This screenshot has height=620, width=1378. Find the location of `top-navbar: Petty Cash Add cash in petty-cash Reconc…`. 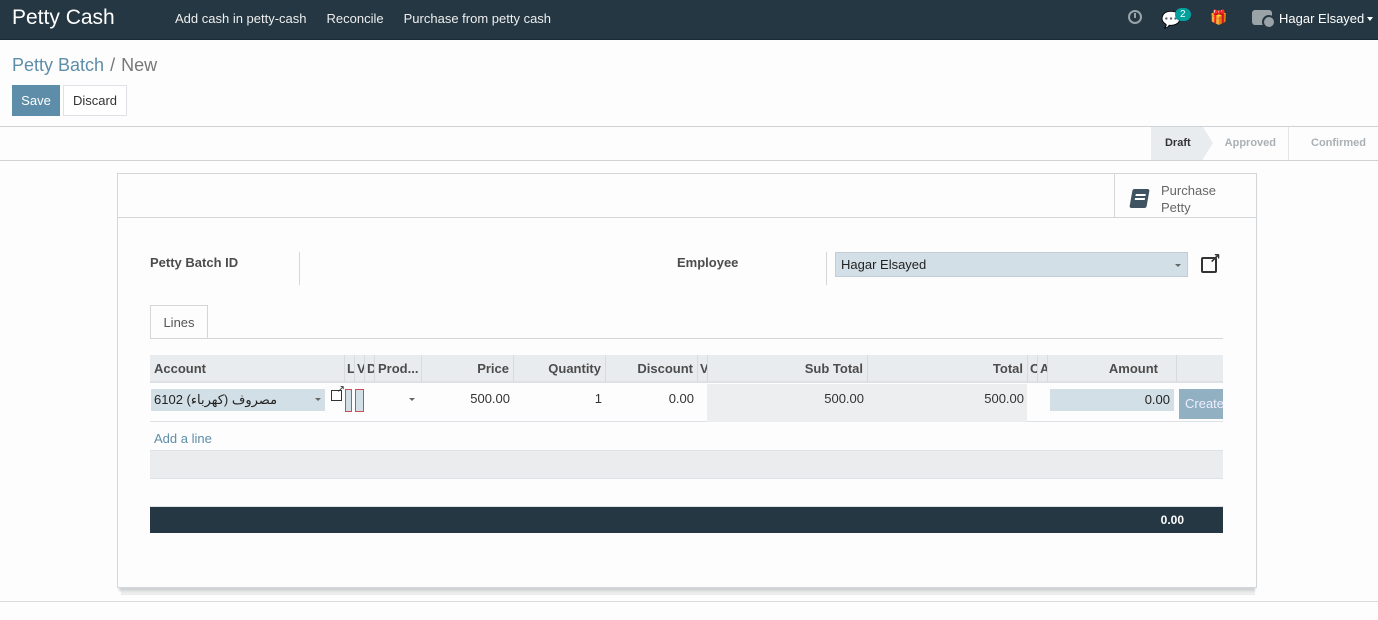

top-navbar: Petty Cash Add cash in petty-cash Reconc… is located at coordinates (689, 20).